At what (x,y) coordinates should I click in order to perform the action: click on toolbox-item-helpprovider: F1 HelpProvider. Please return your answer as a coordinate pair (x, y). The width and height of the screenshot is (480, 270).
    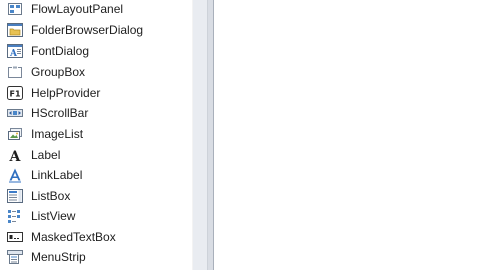
    Looking at the image, I should click on (96, 93).